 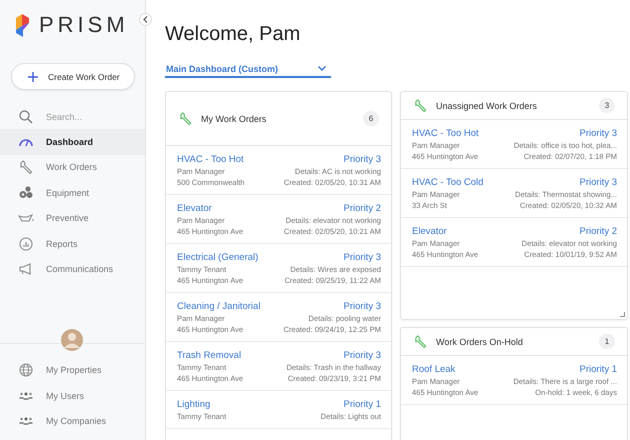 I want to click on plus-icon, so click(x=33, y=77).